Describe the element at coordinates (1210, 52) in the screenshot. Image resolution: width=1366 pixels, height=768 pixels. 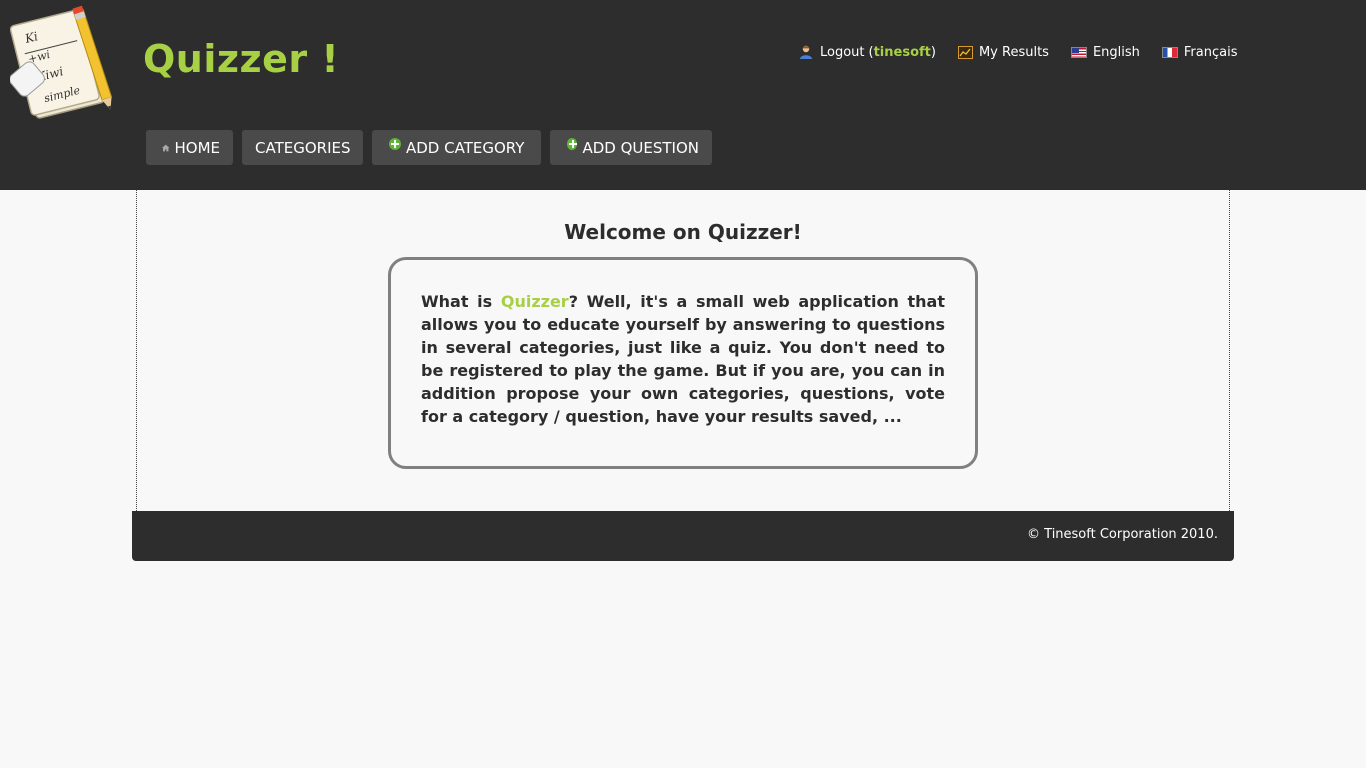
I see `francais-label: Français` at that location.